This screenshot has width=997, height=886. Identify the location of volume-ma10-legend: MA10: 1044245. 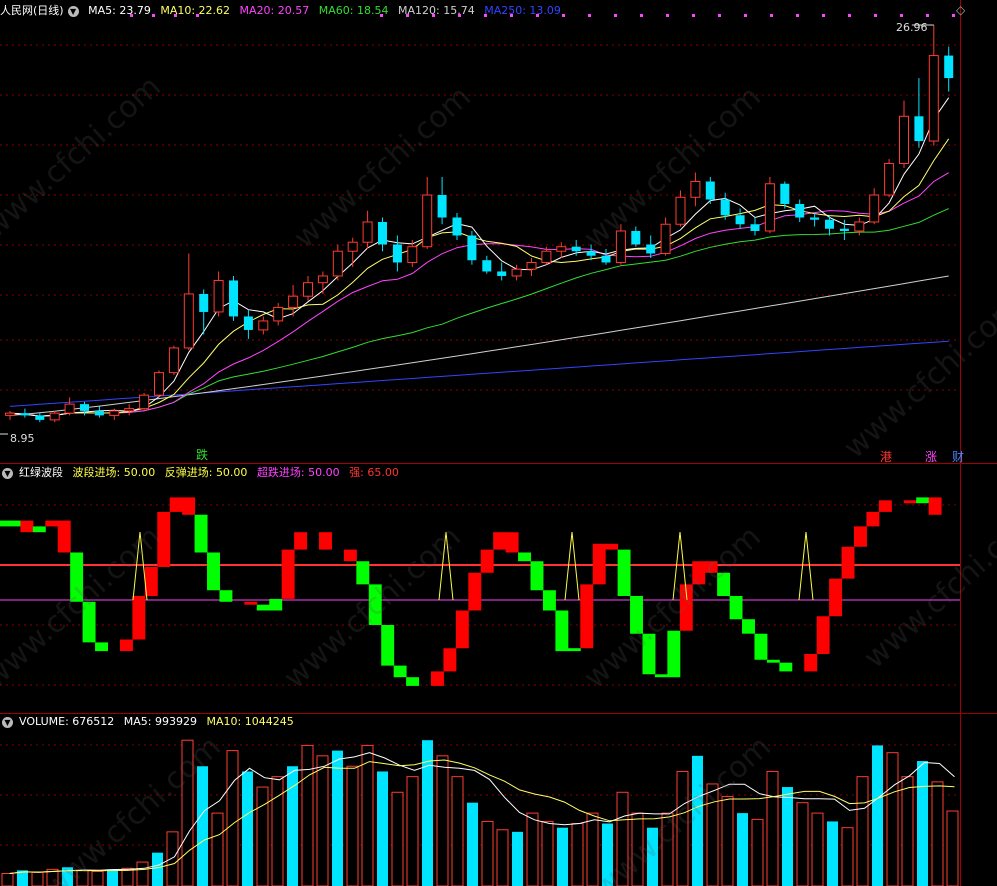
(250, 721).